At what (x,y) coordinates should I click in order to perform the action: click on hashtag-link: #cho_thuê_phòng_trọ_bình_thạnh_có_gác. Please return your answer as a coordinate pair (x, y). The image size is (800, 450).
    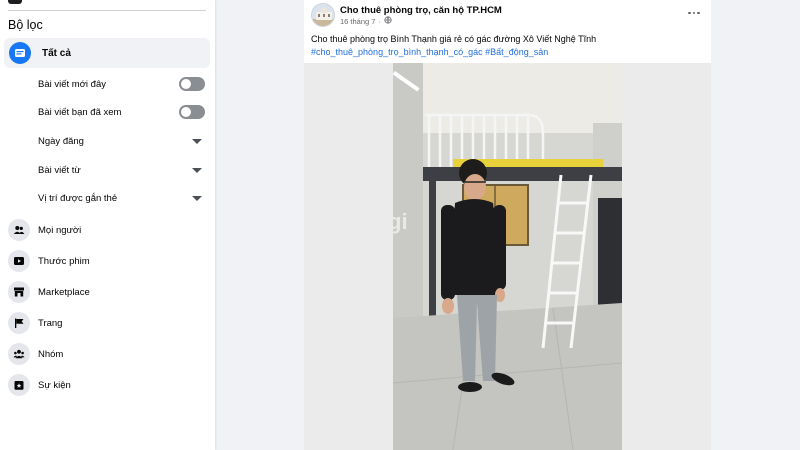
    Looking at the image, I should click on (397, 52).